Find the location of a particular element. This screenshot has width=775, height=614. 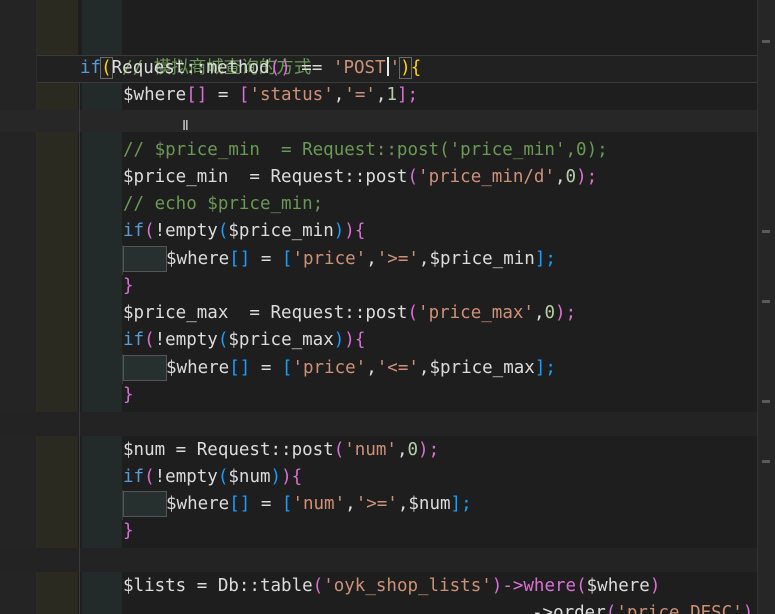

string: 'status' is located at coordinates (291, 95).